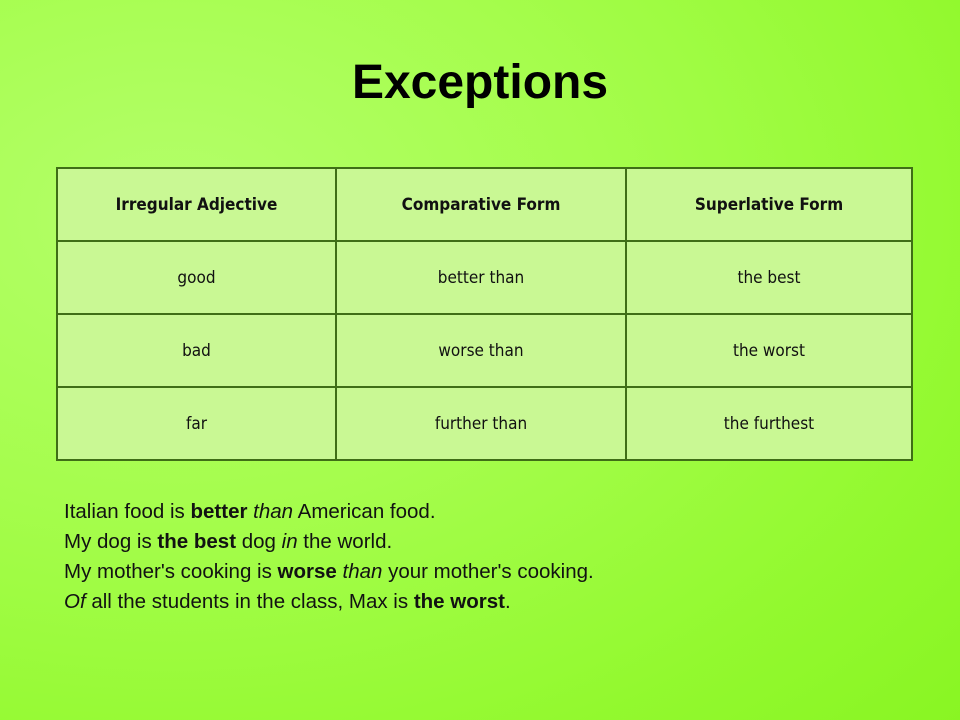  What do you see at coordinates (769, 350) in the screenshot?
I see `cell-superlative: the worst` at bounding box center [769, 350].